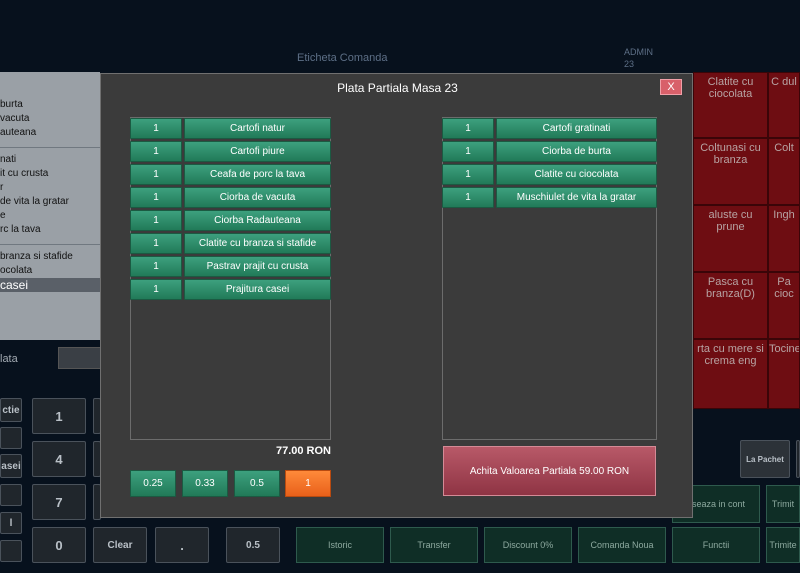 Image resolution: width=800 pixels, height=573 pixels. Describe the element at coordinates (257, 483) in the screenshot. I see `fraction-05-button: 0.5` at that location.